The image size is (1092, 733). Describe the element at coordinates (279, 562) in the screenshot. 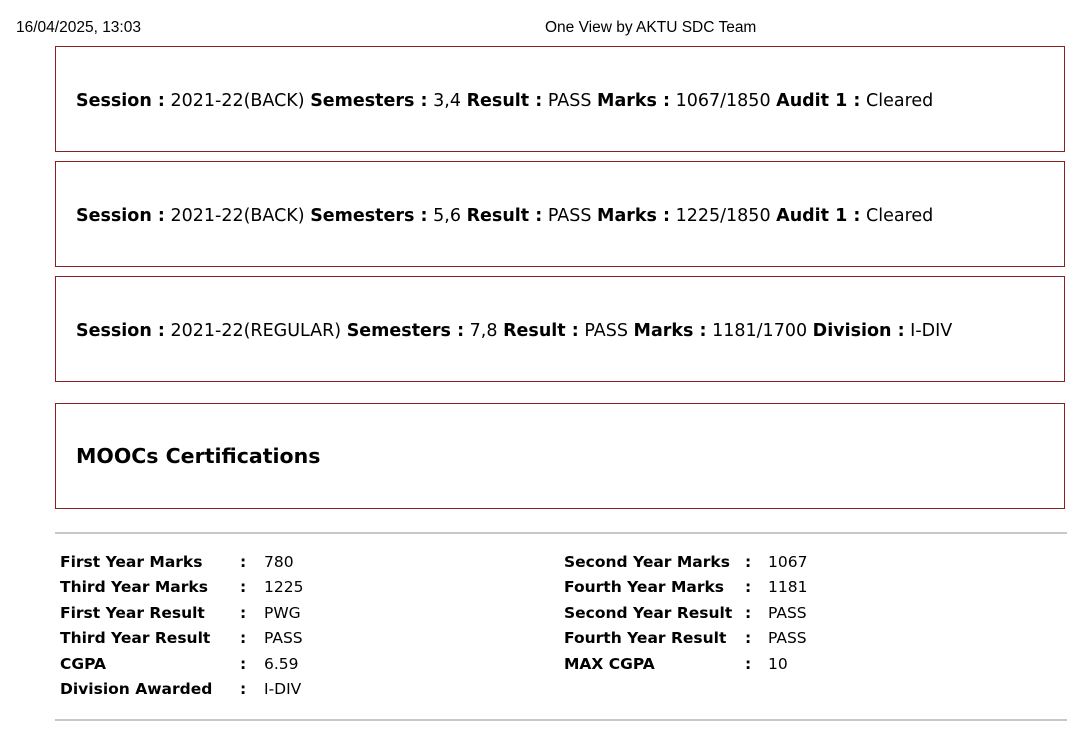

I see `summary-value: 780` at that location.